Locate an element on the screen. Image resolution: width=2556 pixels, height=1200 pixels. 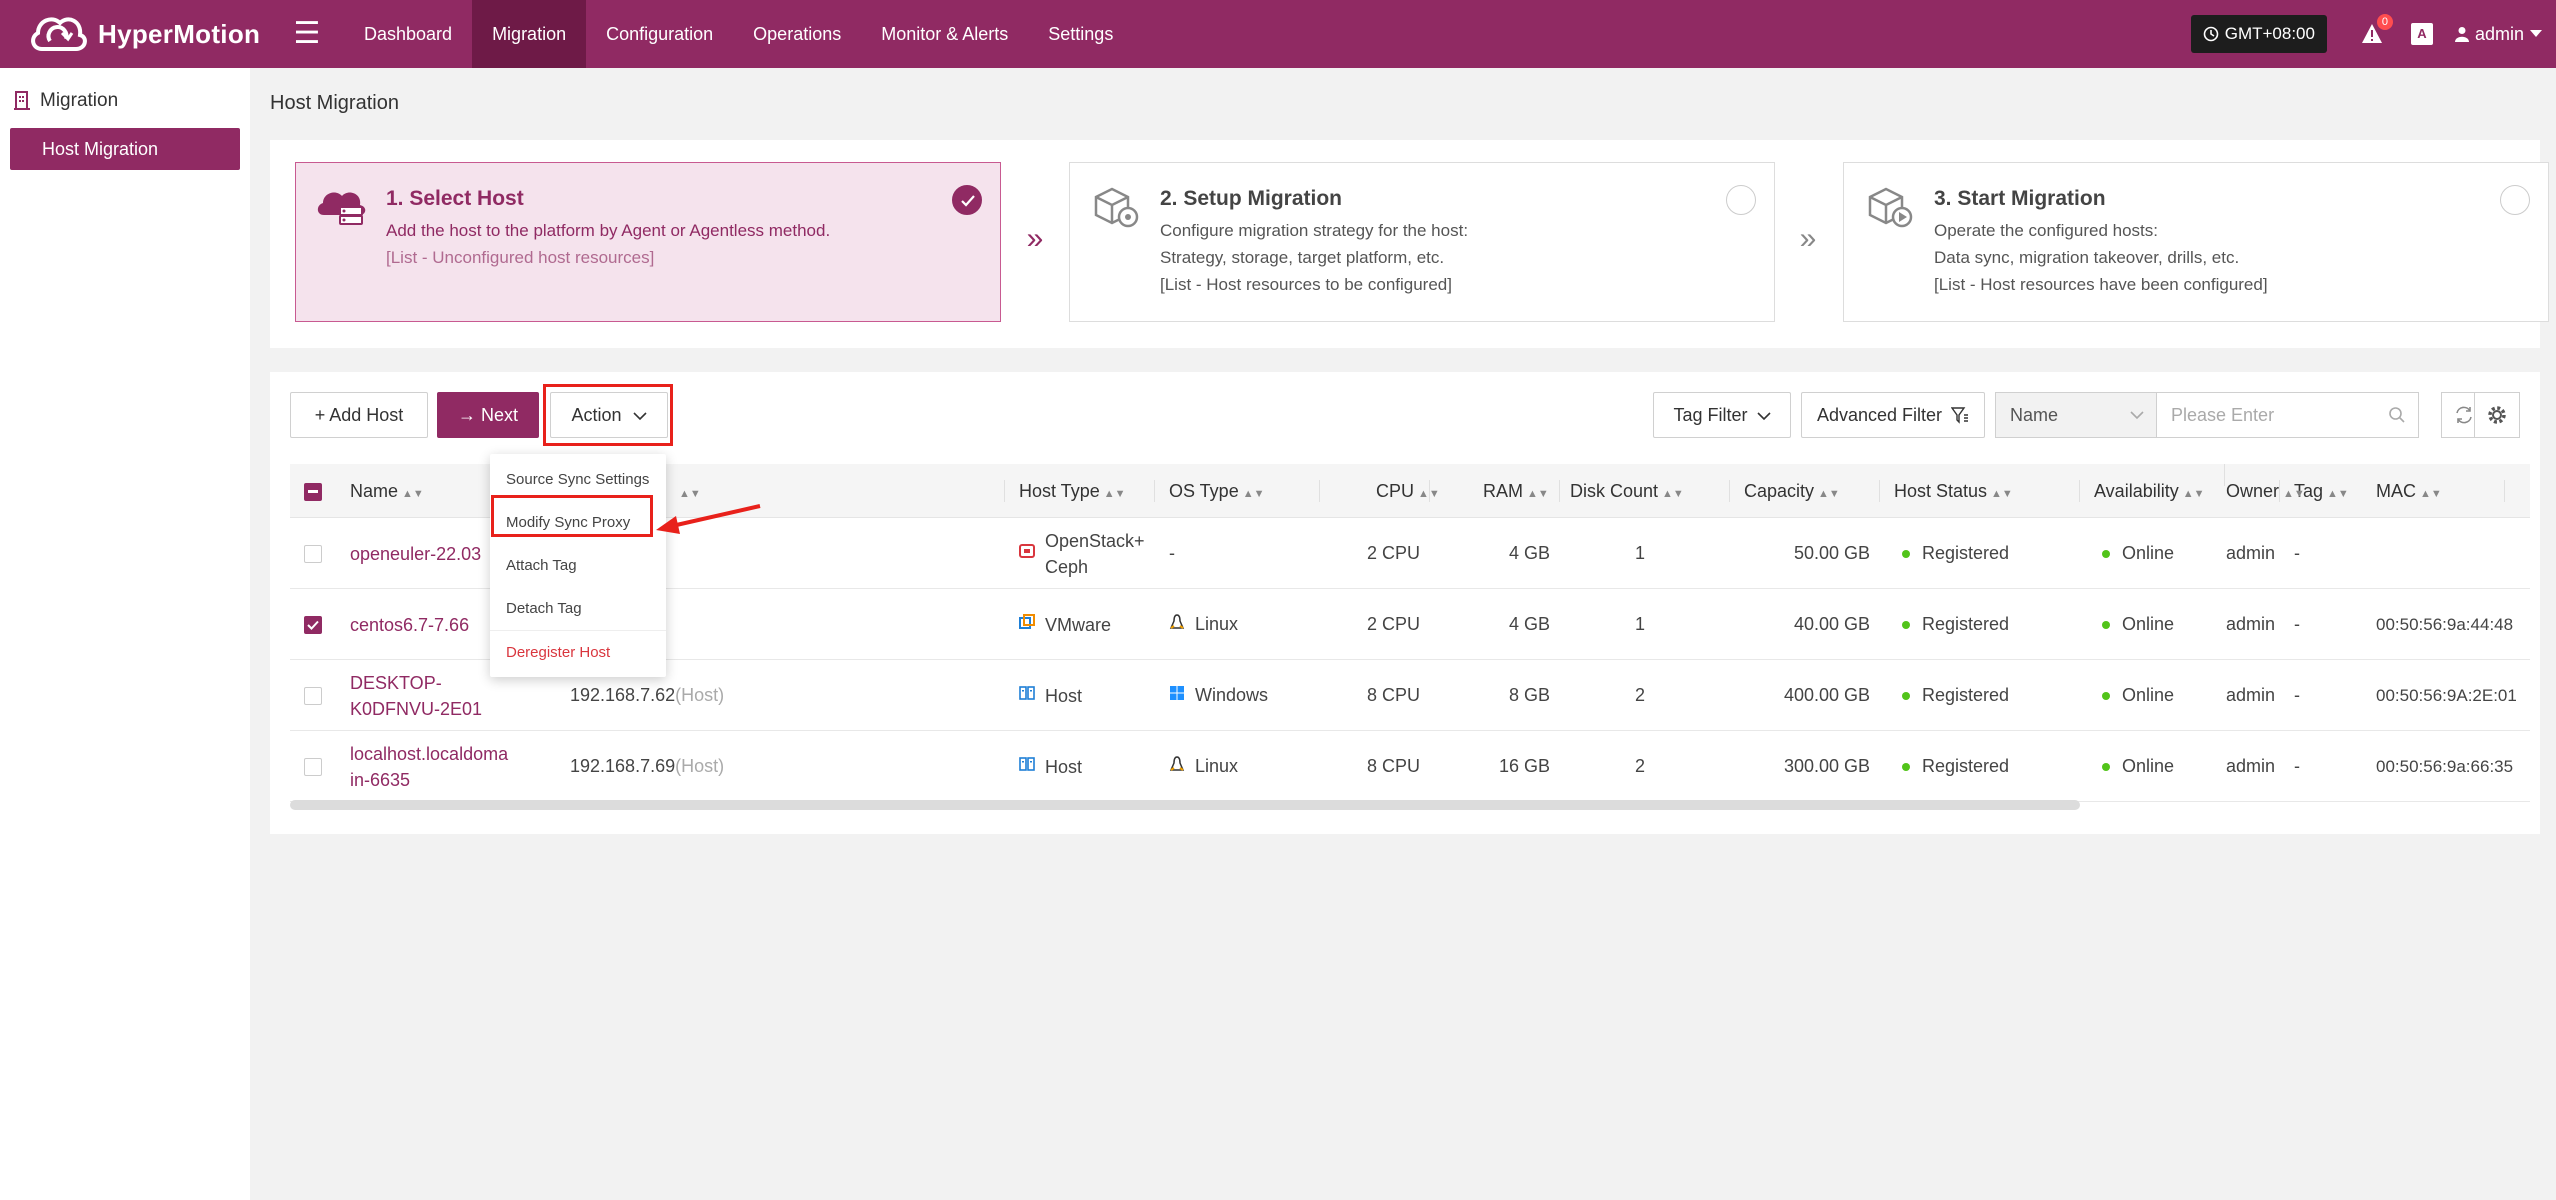
modify-sync-proxy-highlight-box is located at coordinates (572, 516).